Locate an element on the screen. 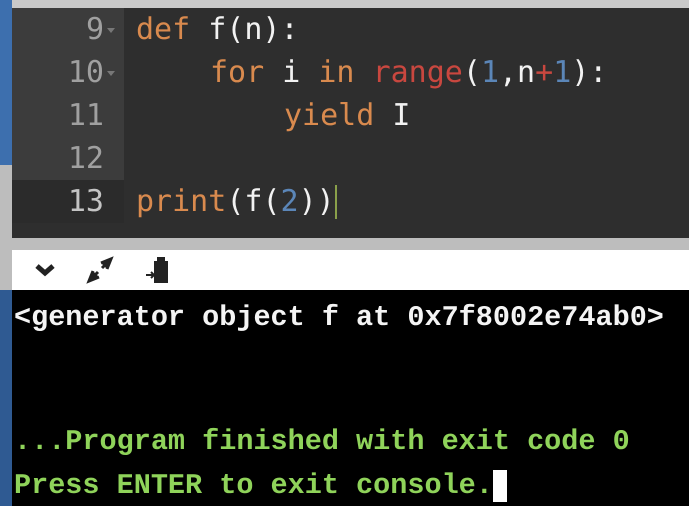 This screenshot has height=506, width=689. code-line: print(f(2)) is located at coordinates (235, 201).